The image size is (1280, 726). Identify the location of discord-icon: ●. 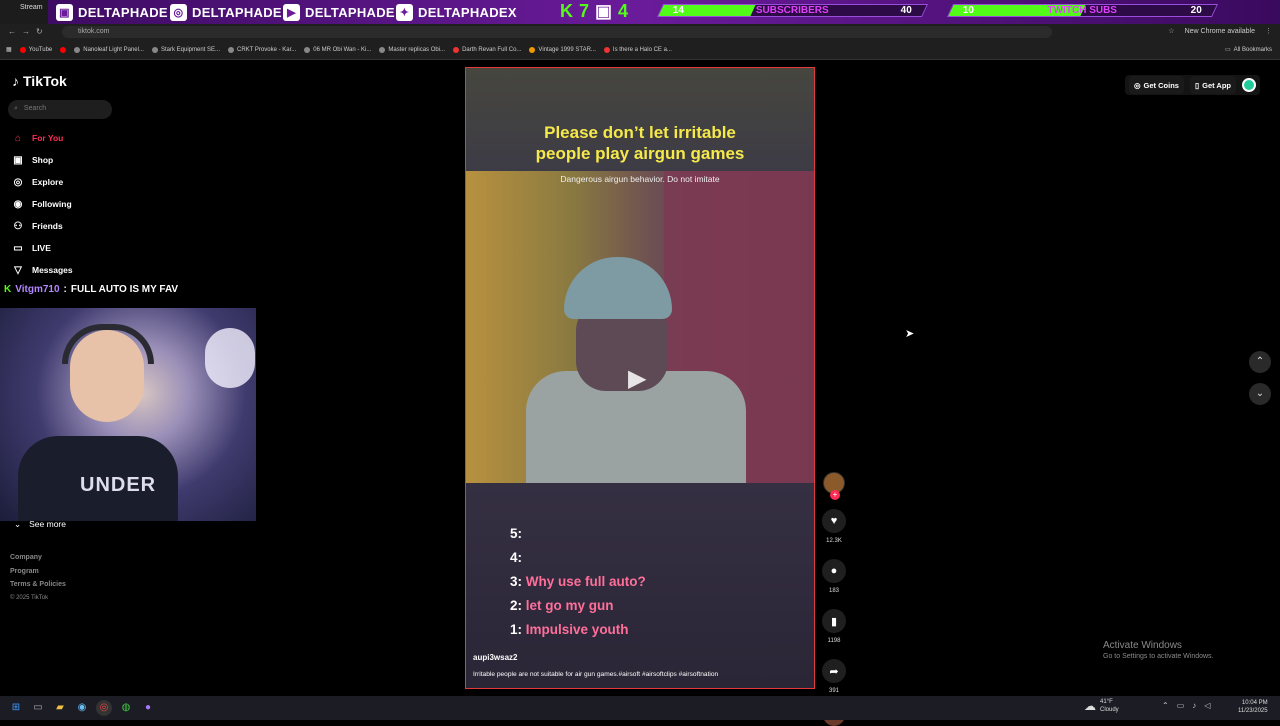
(148, 708).